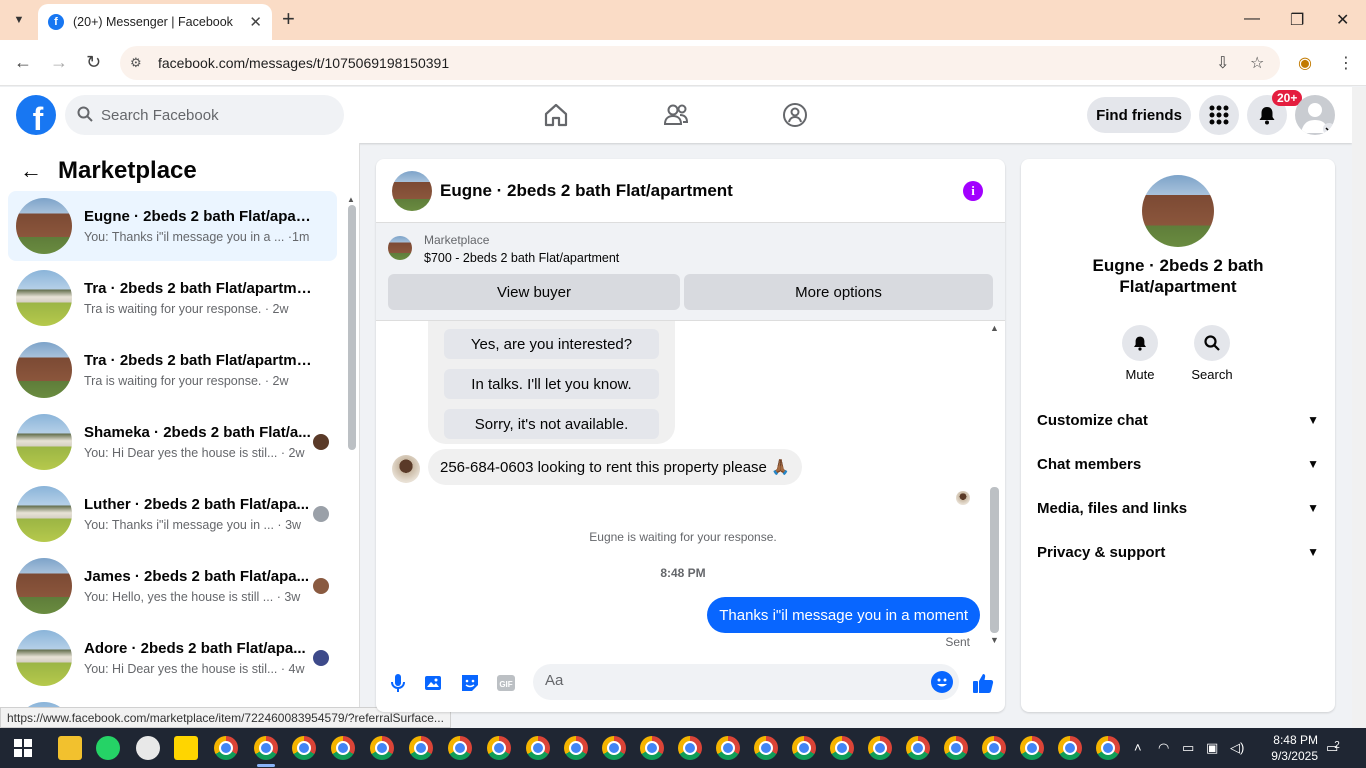 The height and width of the screenshot is (768, 1366). Describe the element at coordinates (1178, 211) in the screenshot. I see `profile-avatar` at that location.